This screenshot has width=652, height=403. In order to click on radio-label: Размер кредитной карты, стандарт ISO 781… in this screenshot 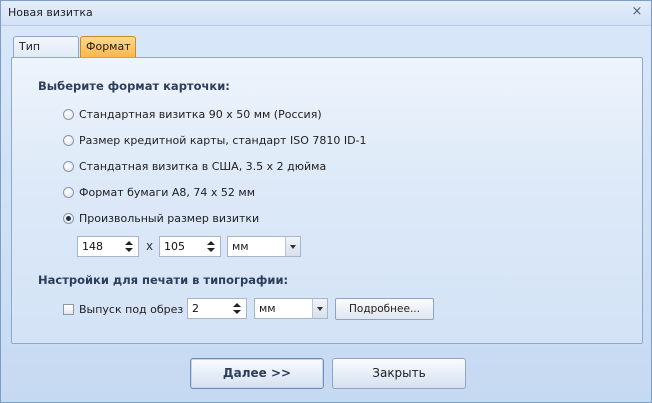, I will do `click(223, 140)`.